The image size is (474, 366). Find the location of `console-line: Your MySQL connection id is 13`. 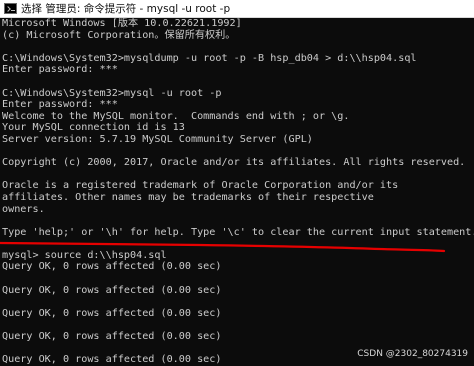

console-line: Your MySQL connection id is 13 is located at coordinates (93, 128).